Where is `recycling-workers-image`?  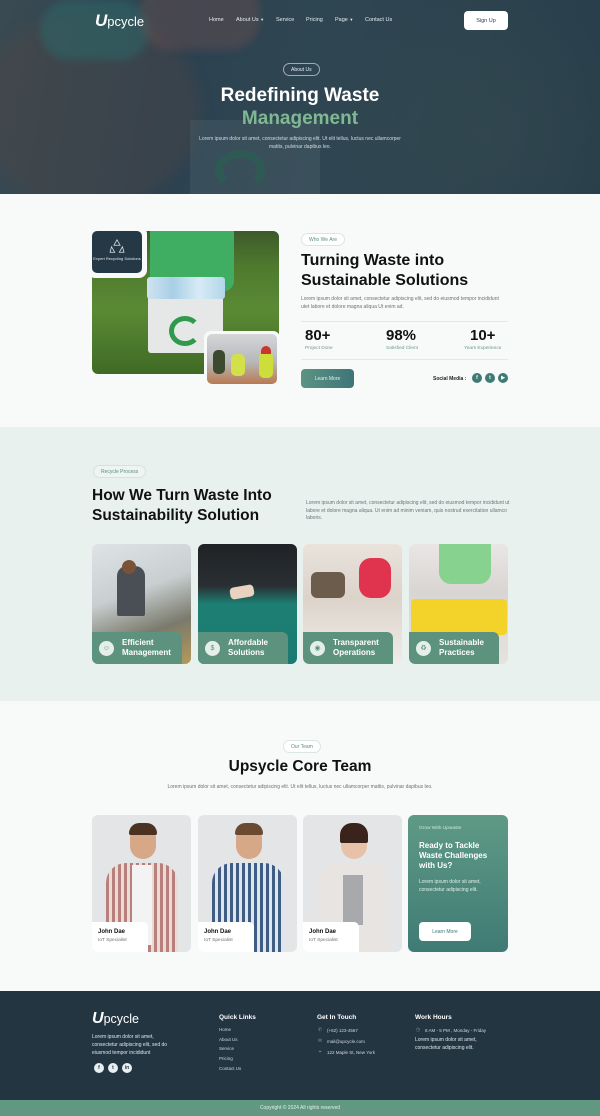
recycling-workers-image is located at coordinates (242, 359).